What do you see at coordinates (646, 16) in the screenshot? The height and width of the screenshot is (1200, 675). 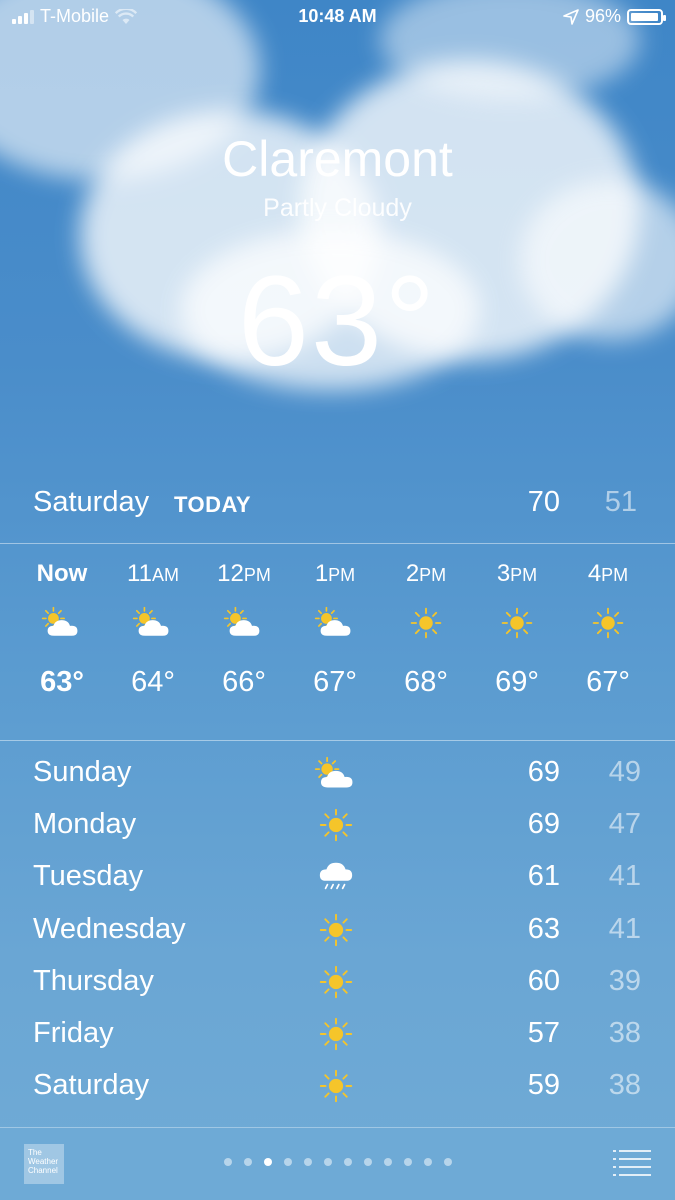 I see `battery-icon` at bounding box center [646, 16].